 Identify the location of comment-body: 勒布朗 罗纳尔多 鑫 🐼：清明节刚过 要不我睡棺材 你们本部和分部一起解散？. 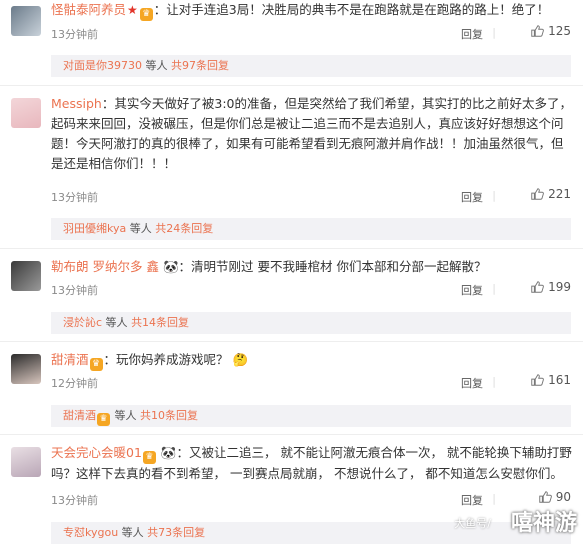
(269, 266).